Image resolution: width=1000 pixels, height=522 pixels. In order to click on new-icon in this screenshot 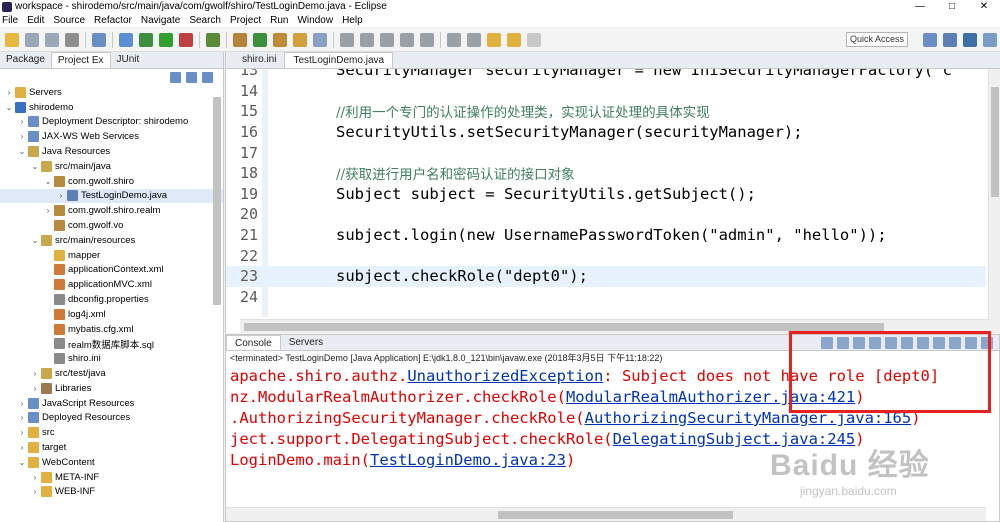, I will do `click(12, 39)`.